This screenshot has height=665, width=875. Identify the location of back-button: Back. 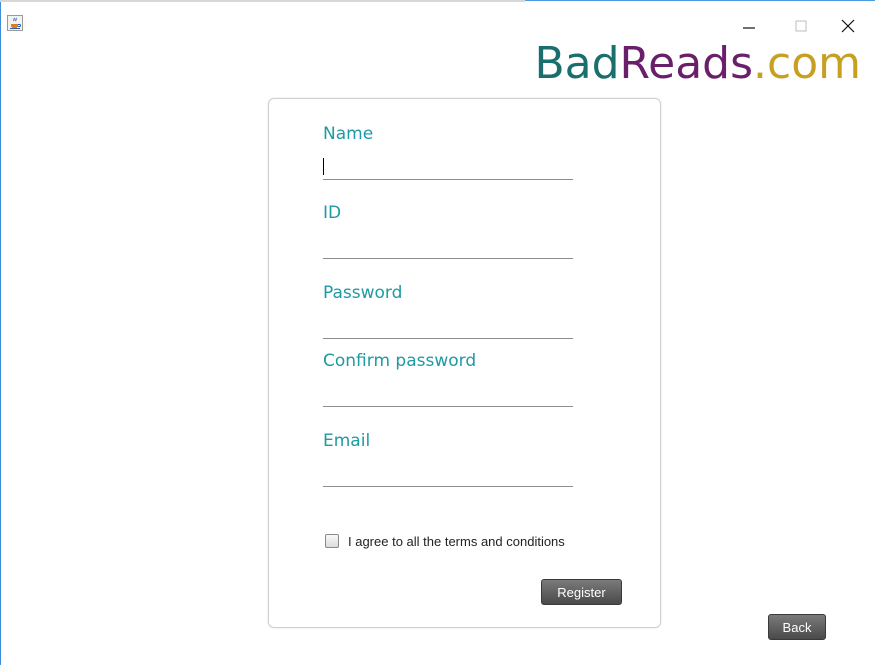
(797, 627).